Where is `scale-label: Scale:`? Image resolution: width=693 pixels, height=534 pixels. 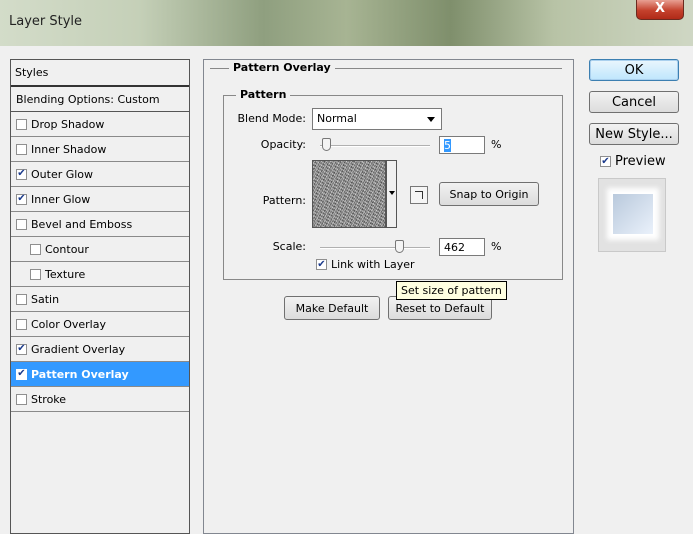
scale-label: Scale: is located at coordinates (289, 246).